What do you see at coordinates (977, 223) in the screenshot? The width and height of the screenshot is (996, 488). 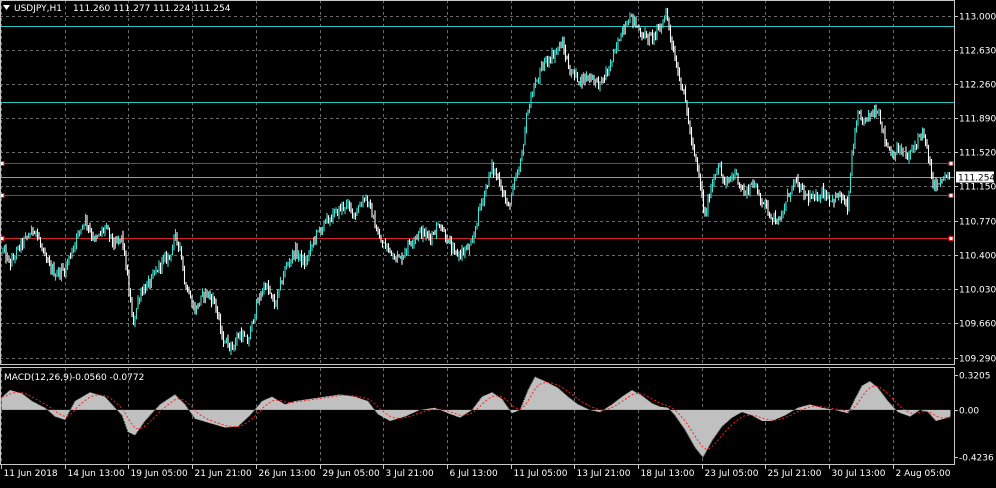 I see `price-tick-label: 110.770` at bounding box center [977, 223].